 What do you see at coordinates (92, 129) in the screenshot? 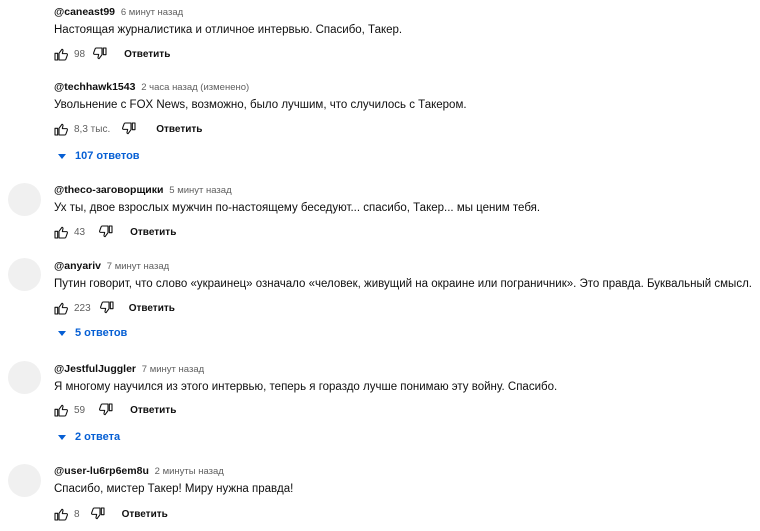
I see `like-count: 8,3 тыс.` at bounding box center [92, 129].